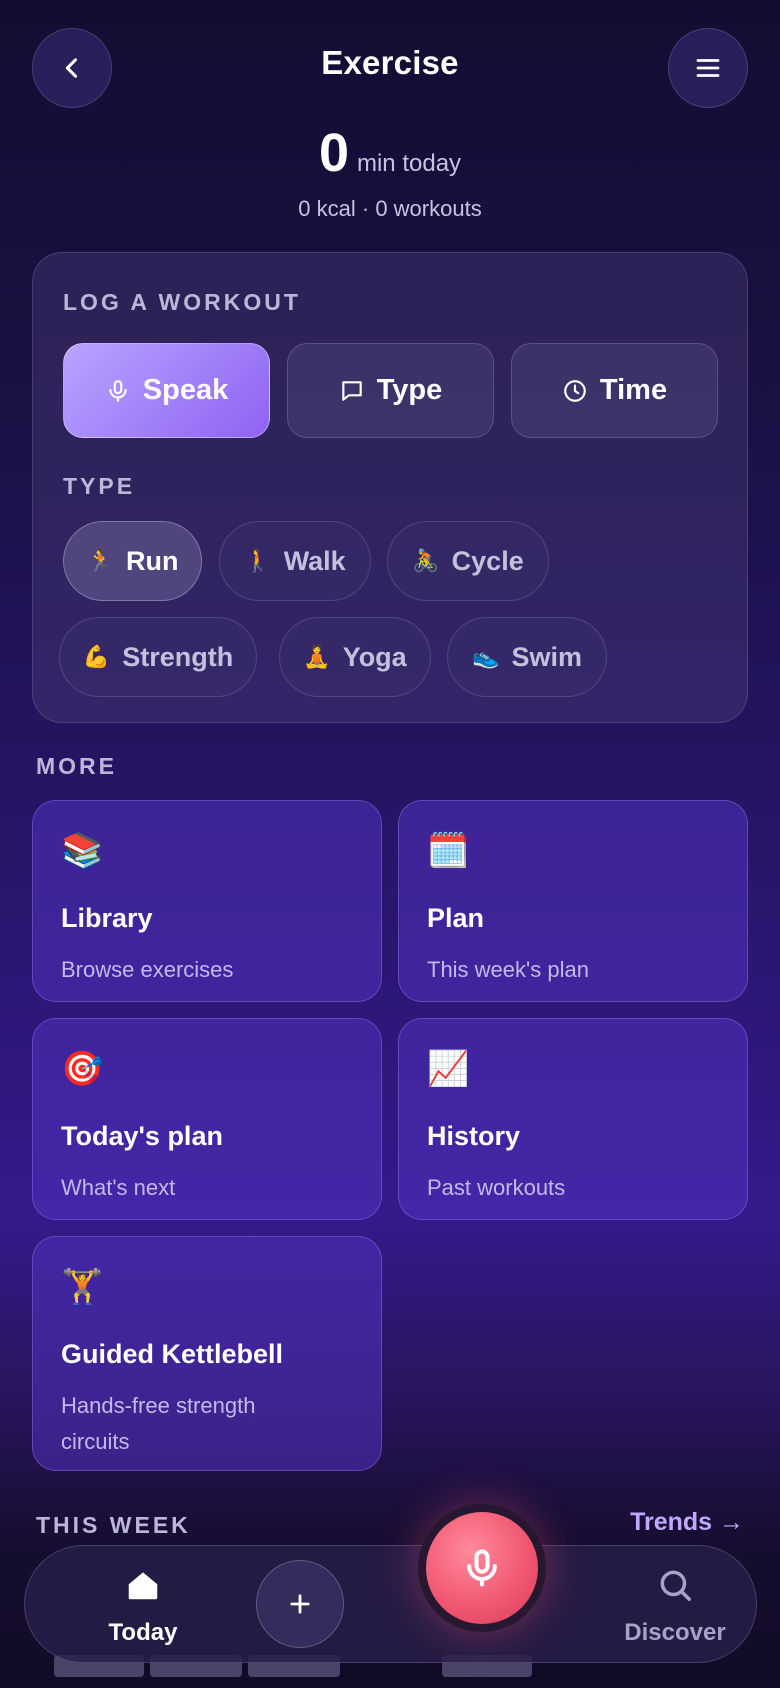 The width and height of the screenshot is (780, 1688). Describe the element at coordinates (100, 560) in the screenshot. I see `run-icon: 🏃` at that location.